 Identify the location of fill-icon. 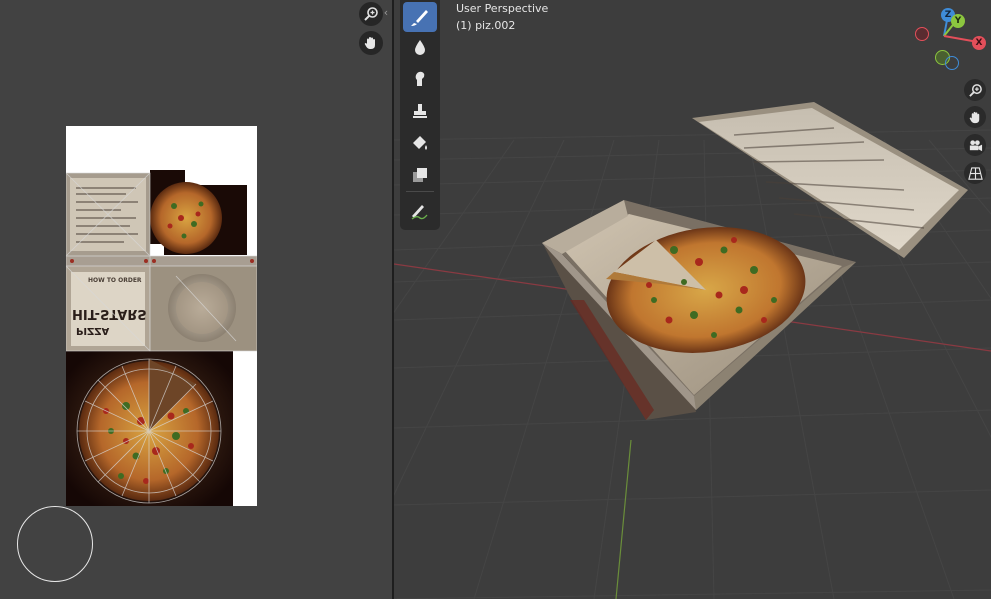
(420, 143).